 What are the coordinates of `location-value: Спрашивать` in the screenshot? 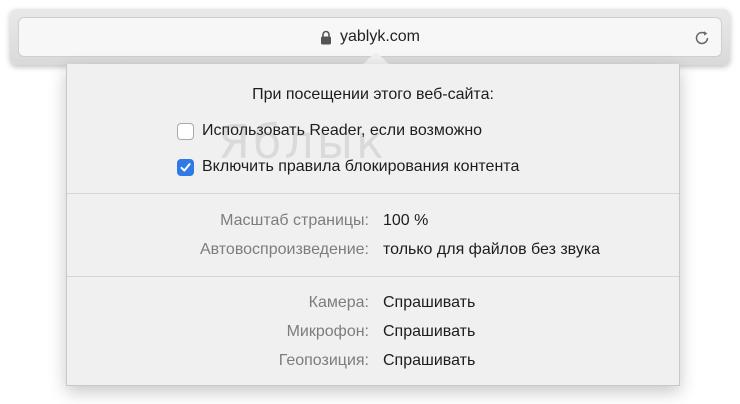 It's located at (429, 361).